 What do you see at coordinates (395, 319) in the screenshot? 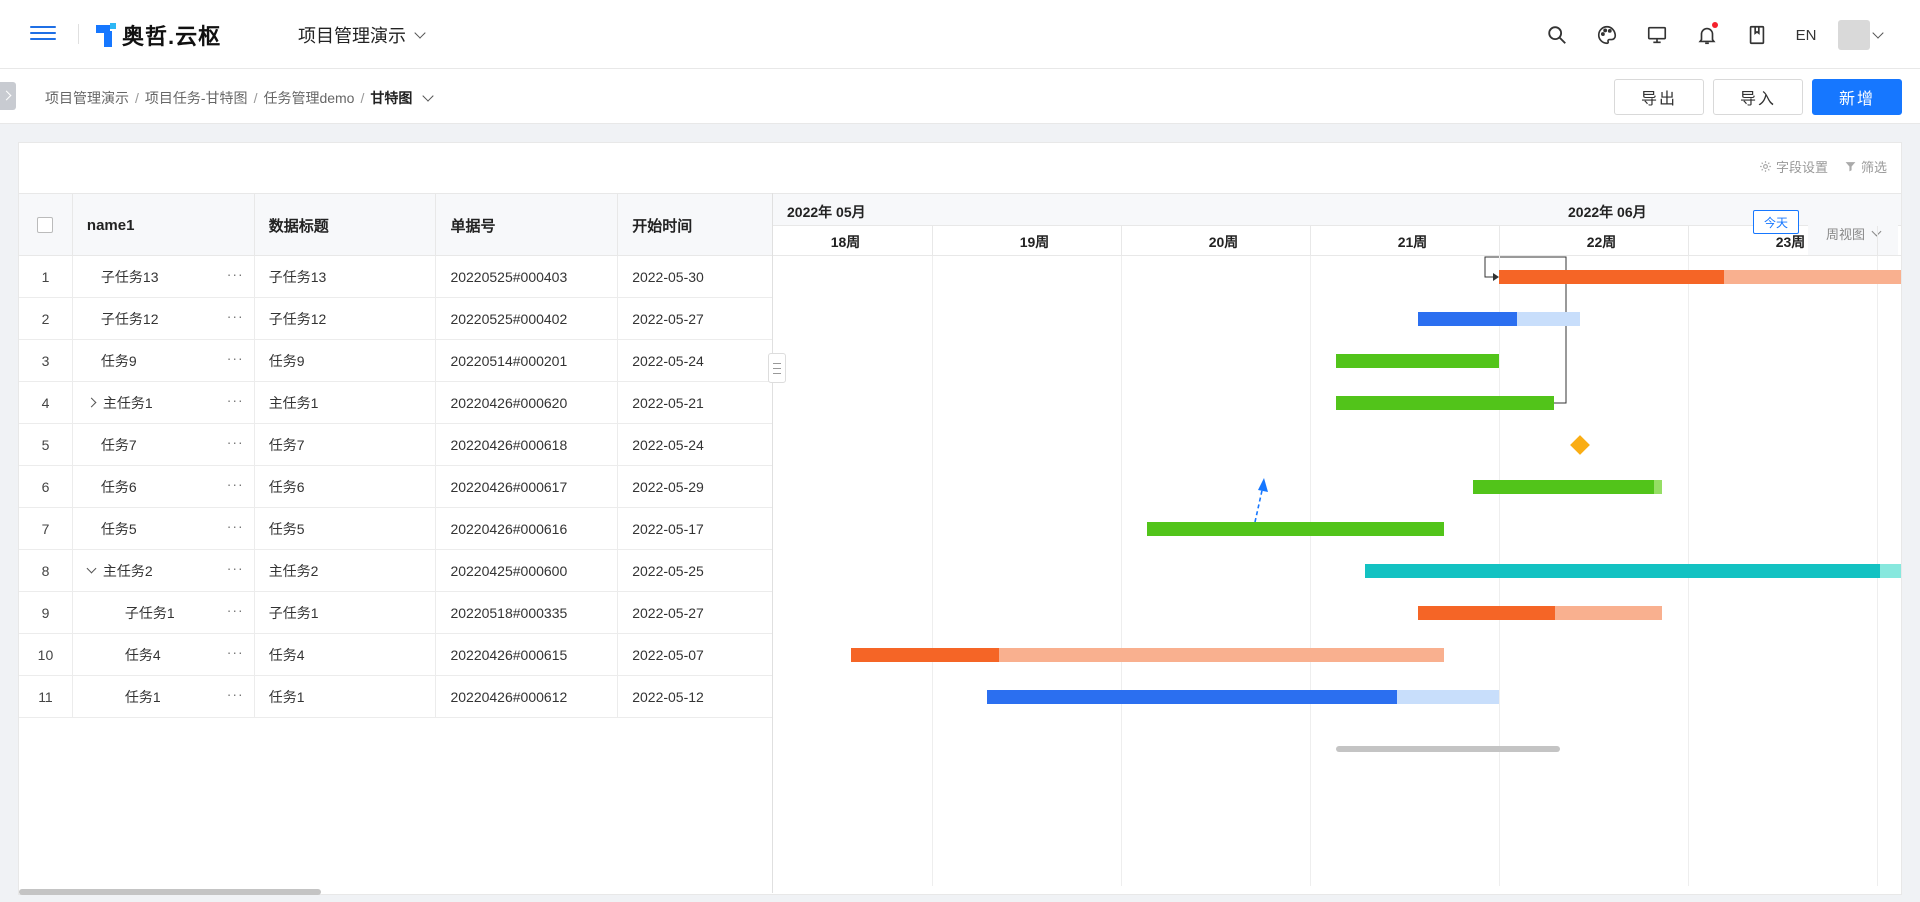
I see `table-row: 2 子任务12 ··· 子任务12 20220525#000402 2022-05-27` at bounding box center [395, 319].